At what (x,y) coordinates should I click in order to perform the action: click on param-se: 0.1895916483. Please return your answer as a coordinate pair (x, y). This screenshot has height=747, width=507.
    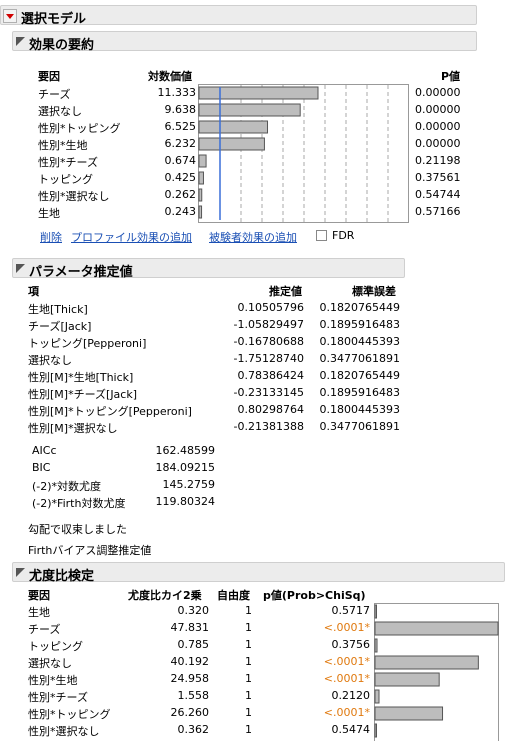
    Looking at the image, I should click on (359, 324).